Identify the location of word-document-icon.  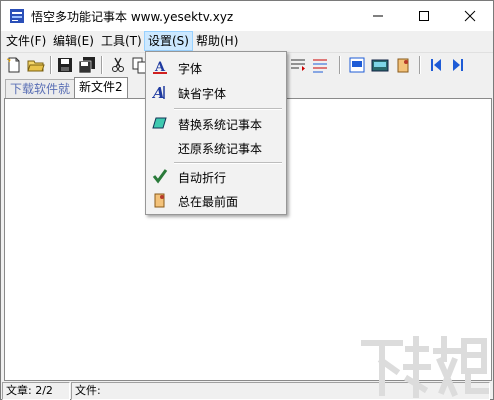
(357, 65).